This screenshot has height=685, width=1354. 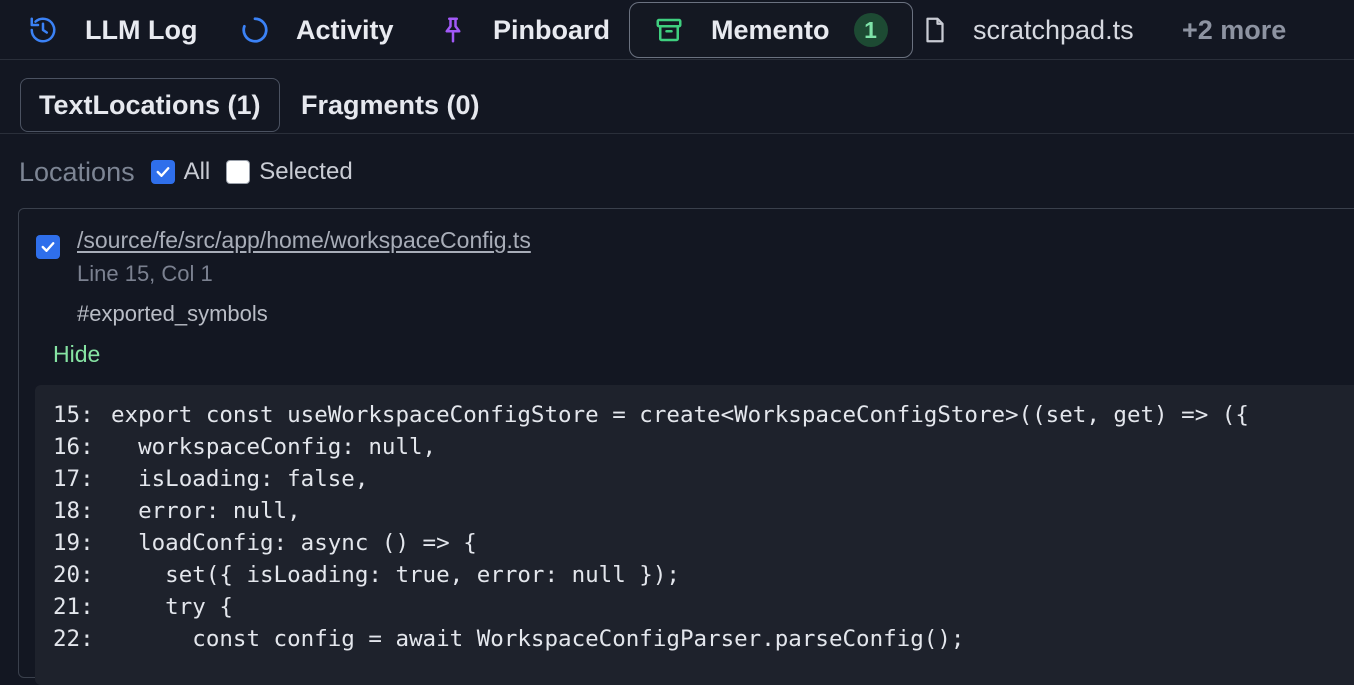 What do you see at coordinates (172, 313) in the screenshot?
I see `symbol-tag: #exported_symbols` at bounding box center [172, 313].